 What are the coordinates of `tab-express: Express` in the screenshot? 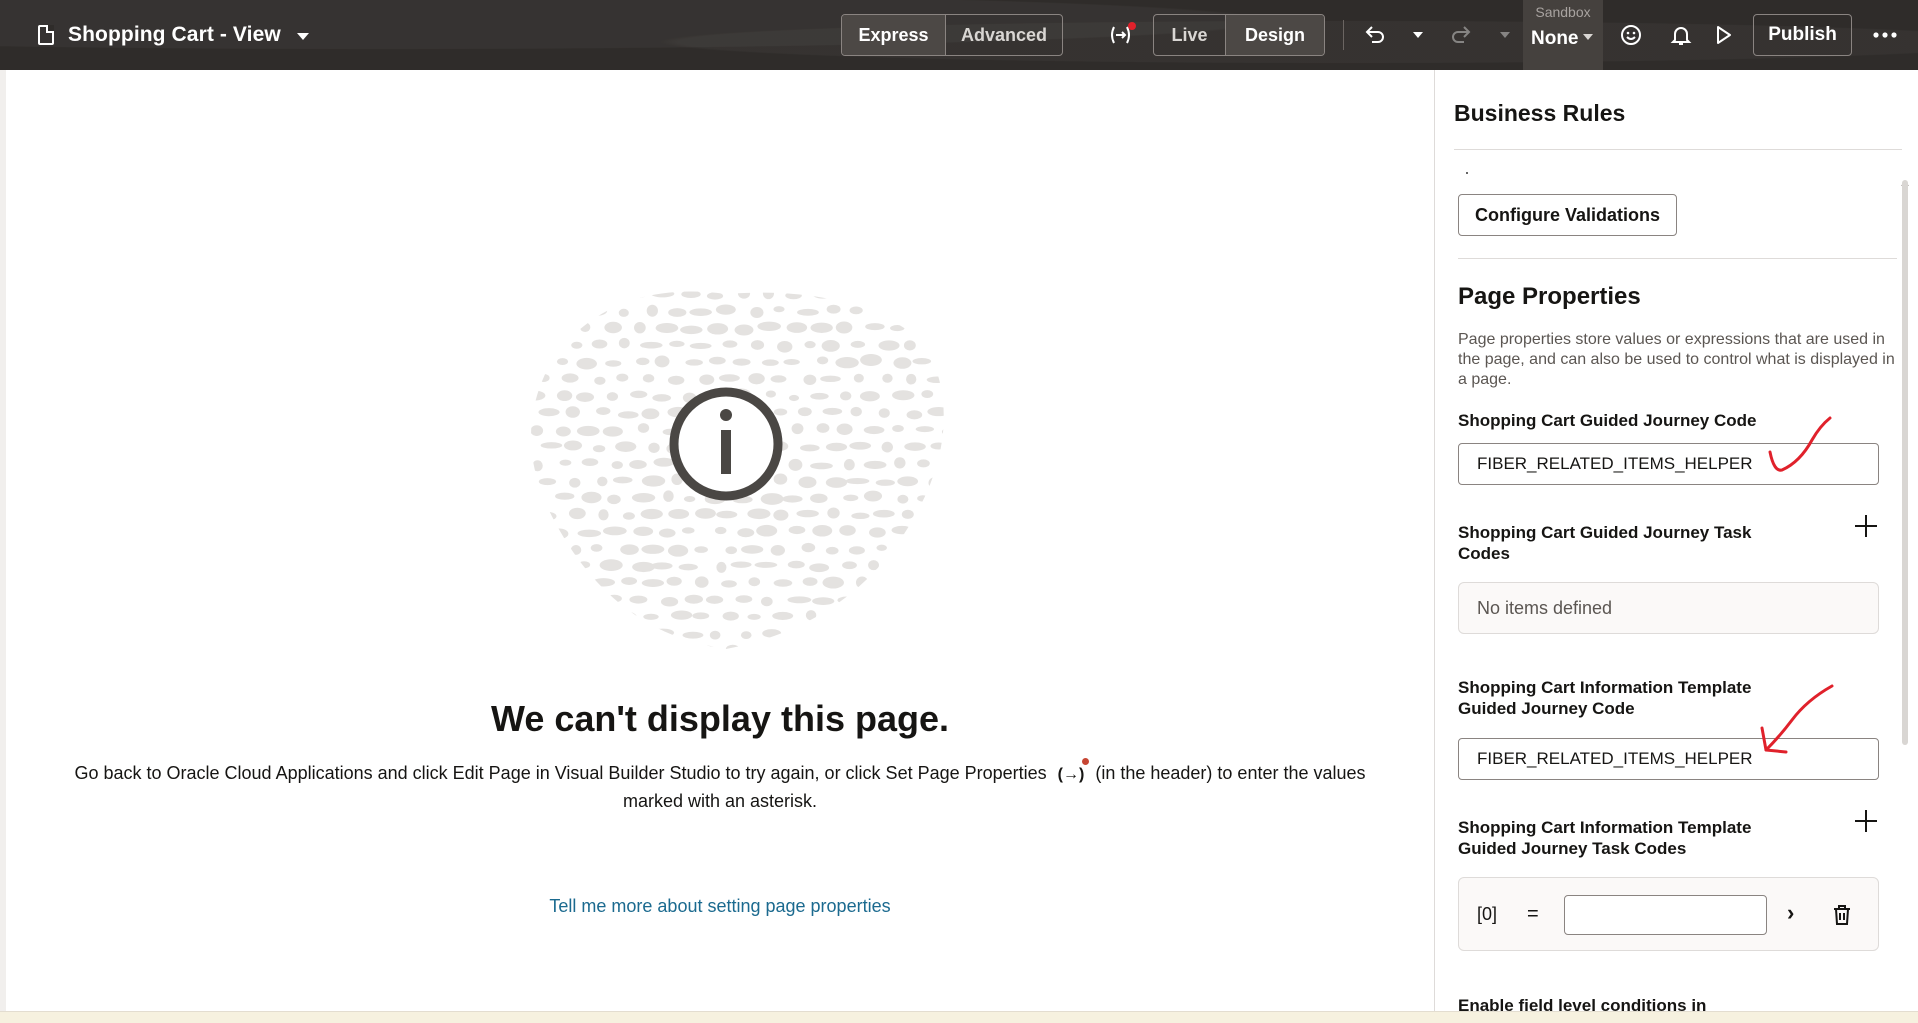 It's located at (893, 35).